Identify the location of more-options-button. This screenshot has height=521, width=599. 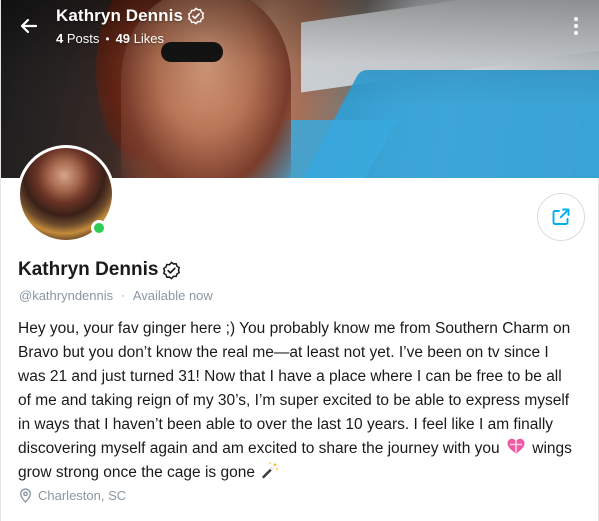
(576, 26).